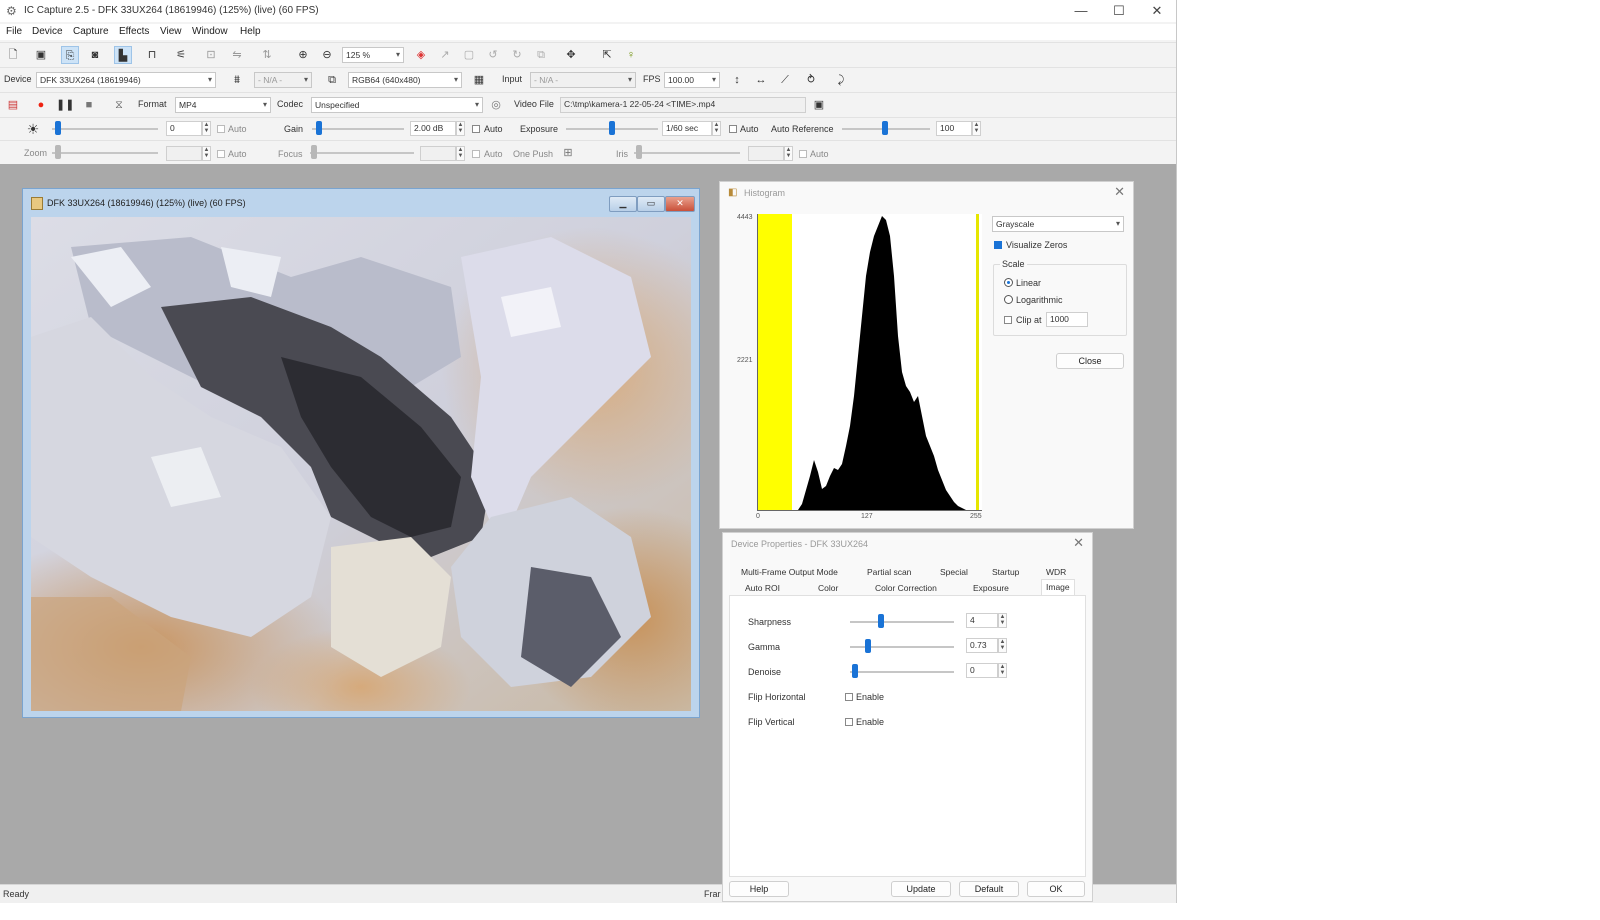  Describe the element at coordinates (358, 129) in the screenshot. I see `gain-slider-track` at that location.